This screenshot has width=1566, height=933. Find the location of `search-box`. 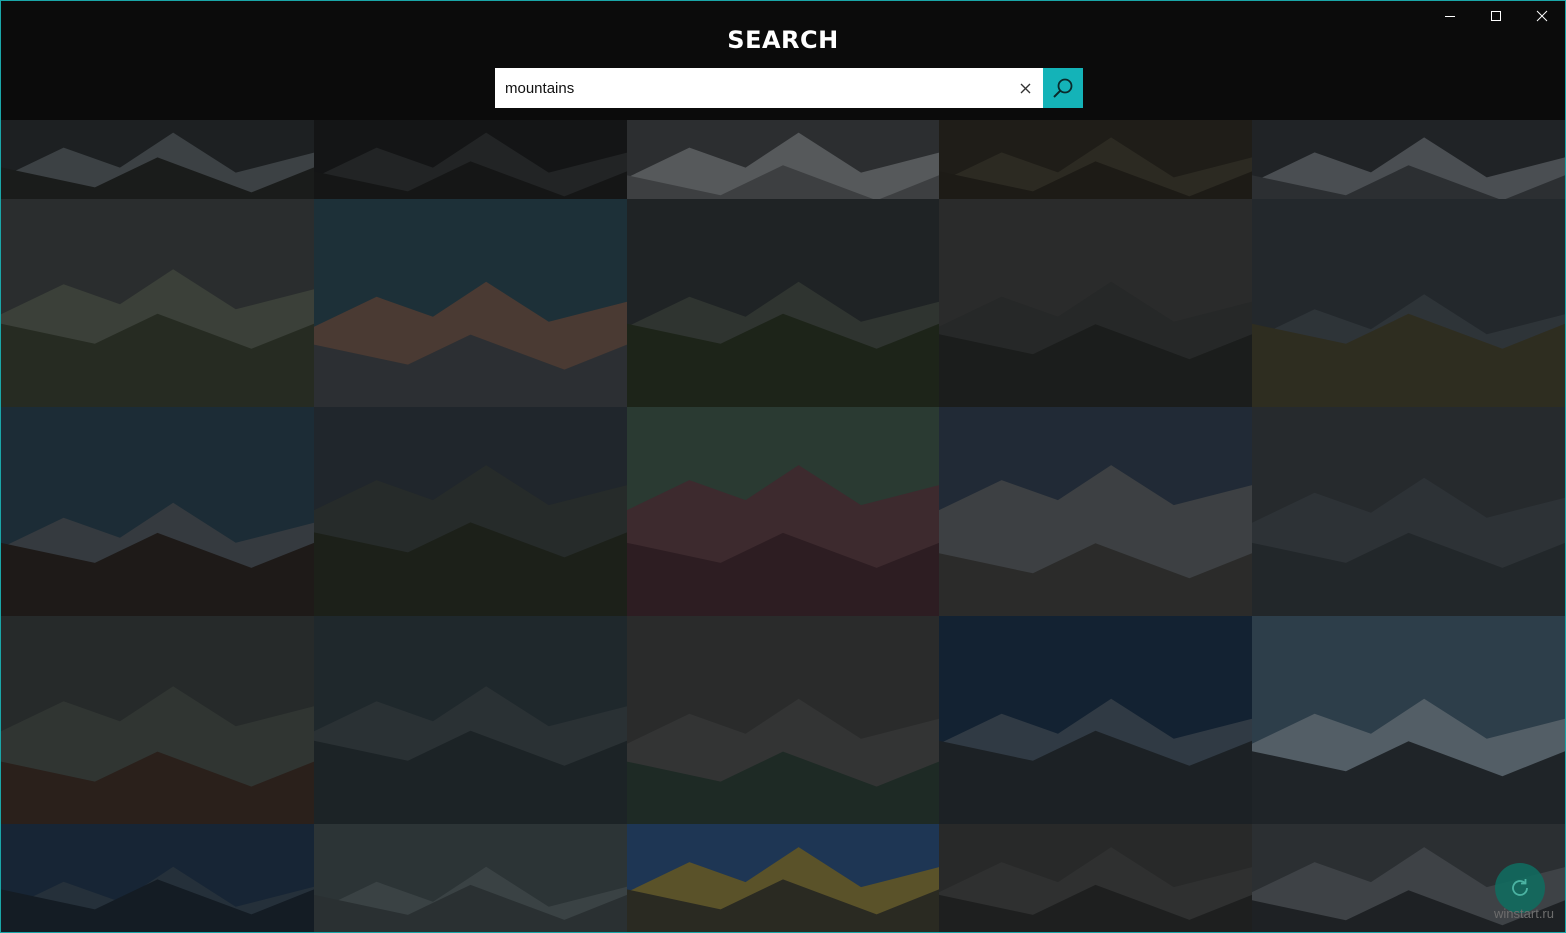

search-box is located at coordinates (769, 88).